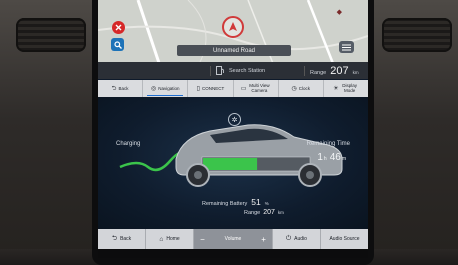 This screenshot has height=265, width=458. I want to click on tab-connect: ▯ CONNECT, so click(211, 88).